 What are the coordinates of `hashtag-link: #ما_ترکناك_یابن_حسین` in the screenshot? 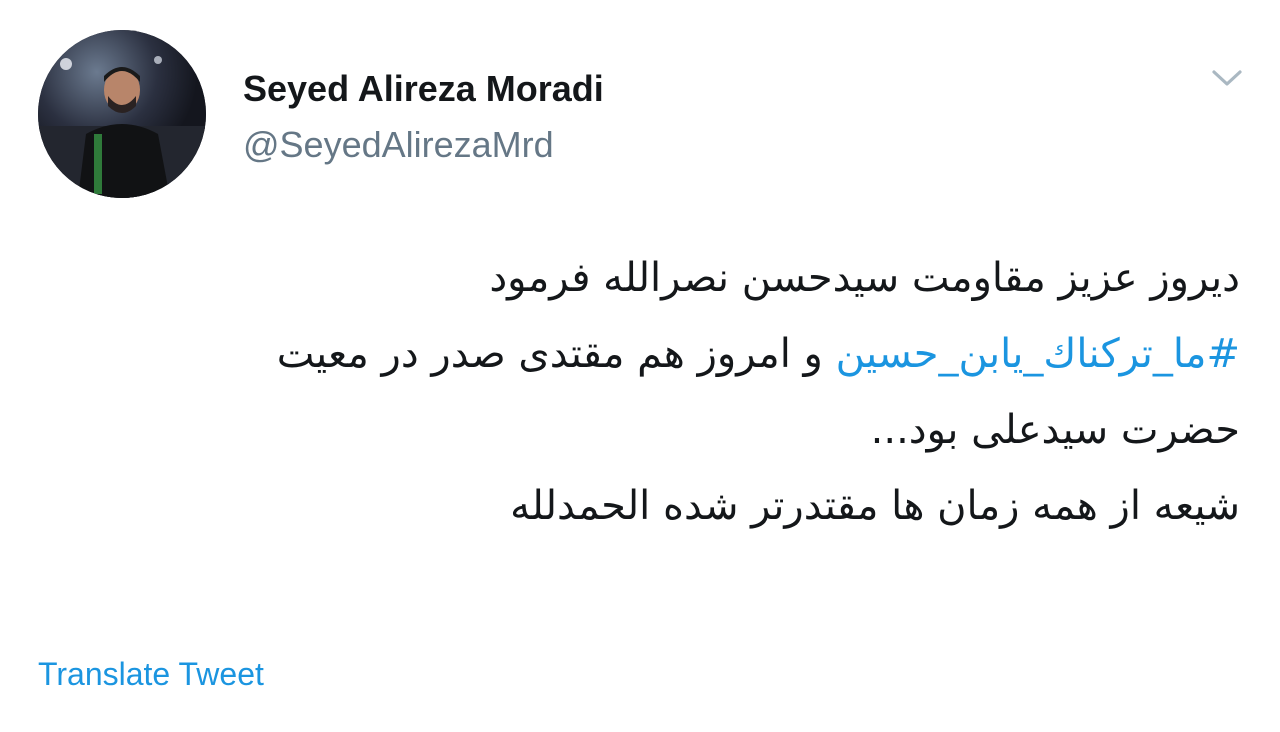 It's located at (1038, 354).